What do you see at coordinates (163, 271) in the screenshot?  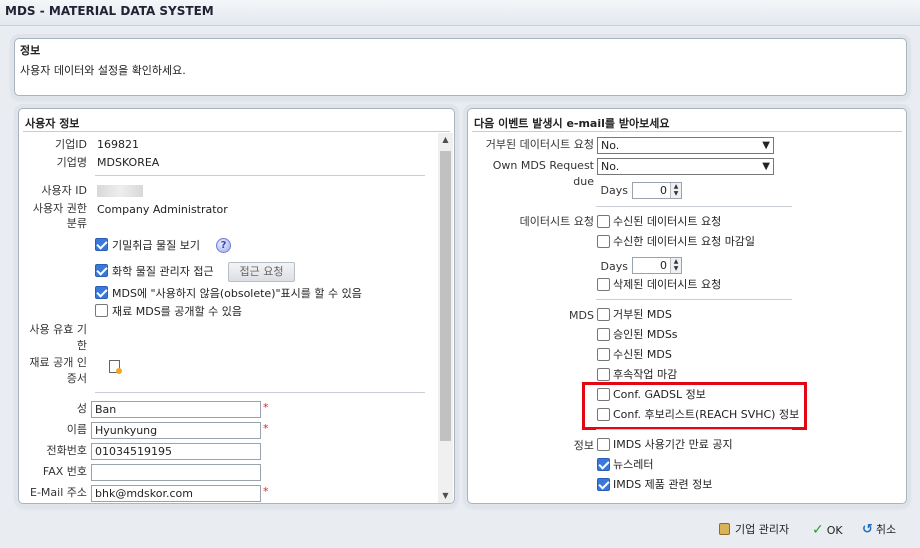 I see `chemical-admin-label: 화학 물질 관리자 접근` at bounding box center [163, 271].